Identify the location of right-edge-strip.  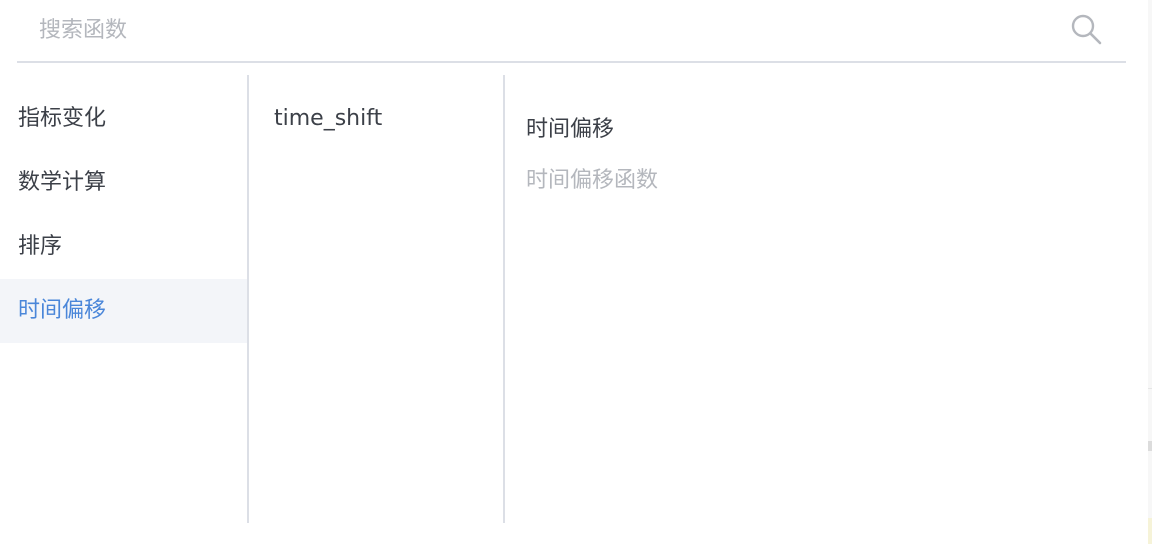
(1150, 272).